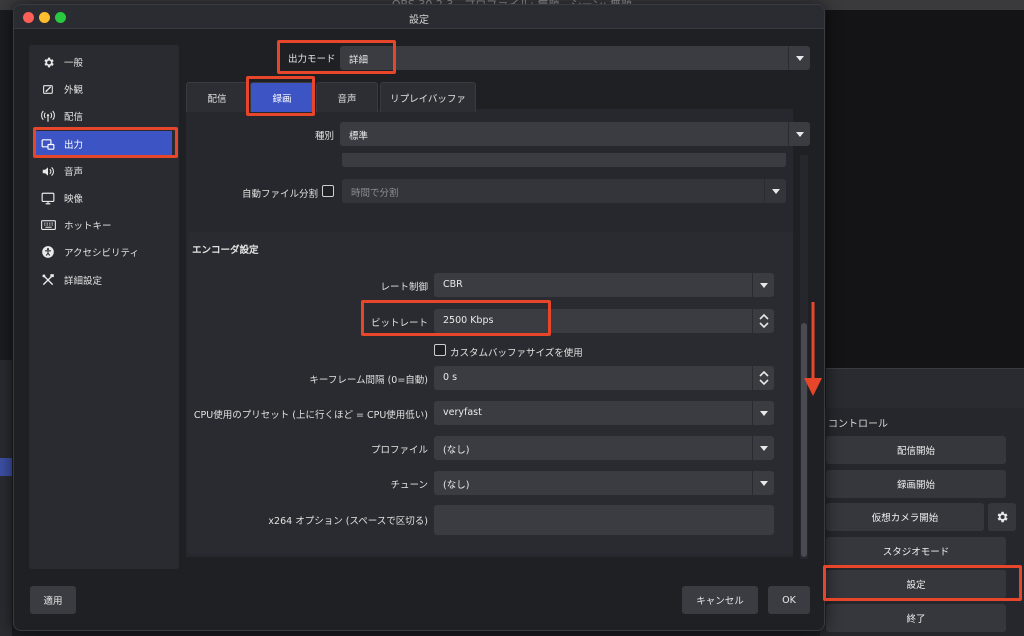 This screenshot has height=636, width=1024. I want to click on tune-label: チューン, so click(409, 485).